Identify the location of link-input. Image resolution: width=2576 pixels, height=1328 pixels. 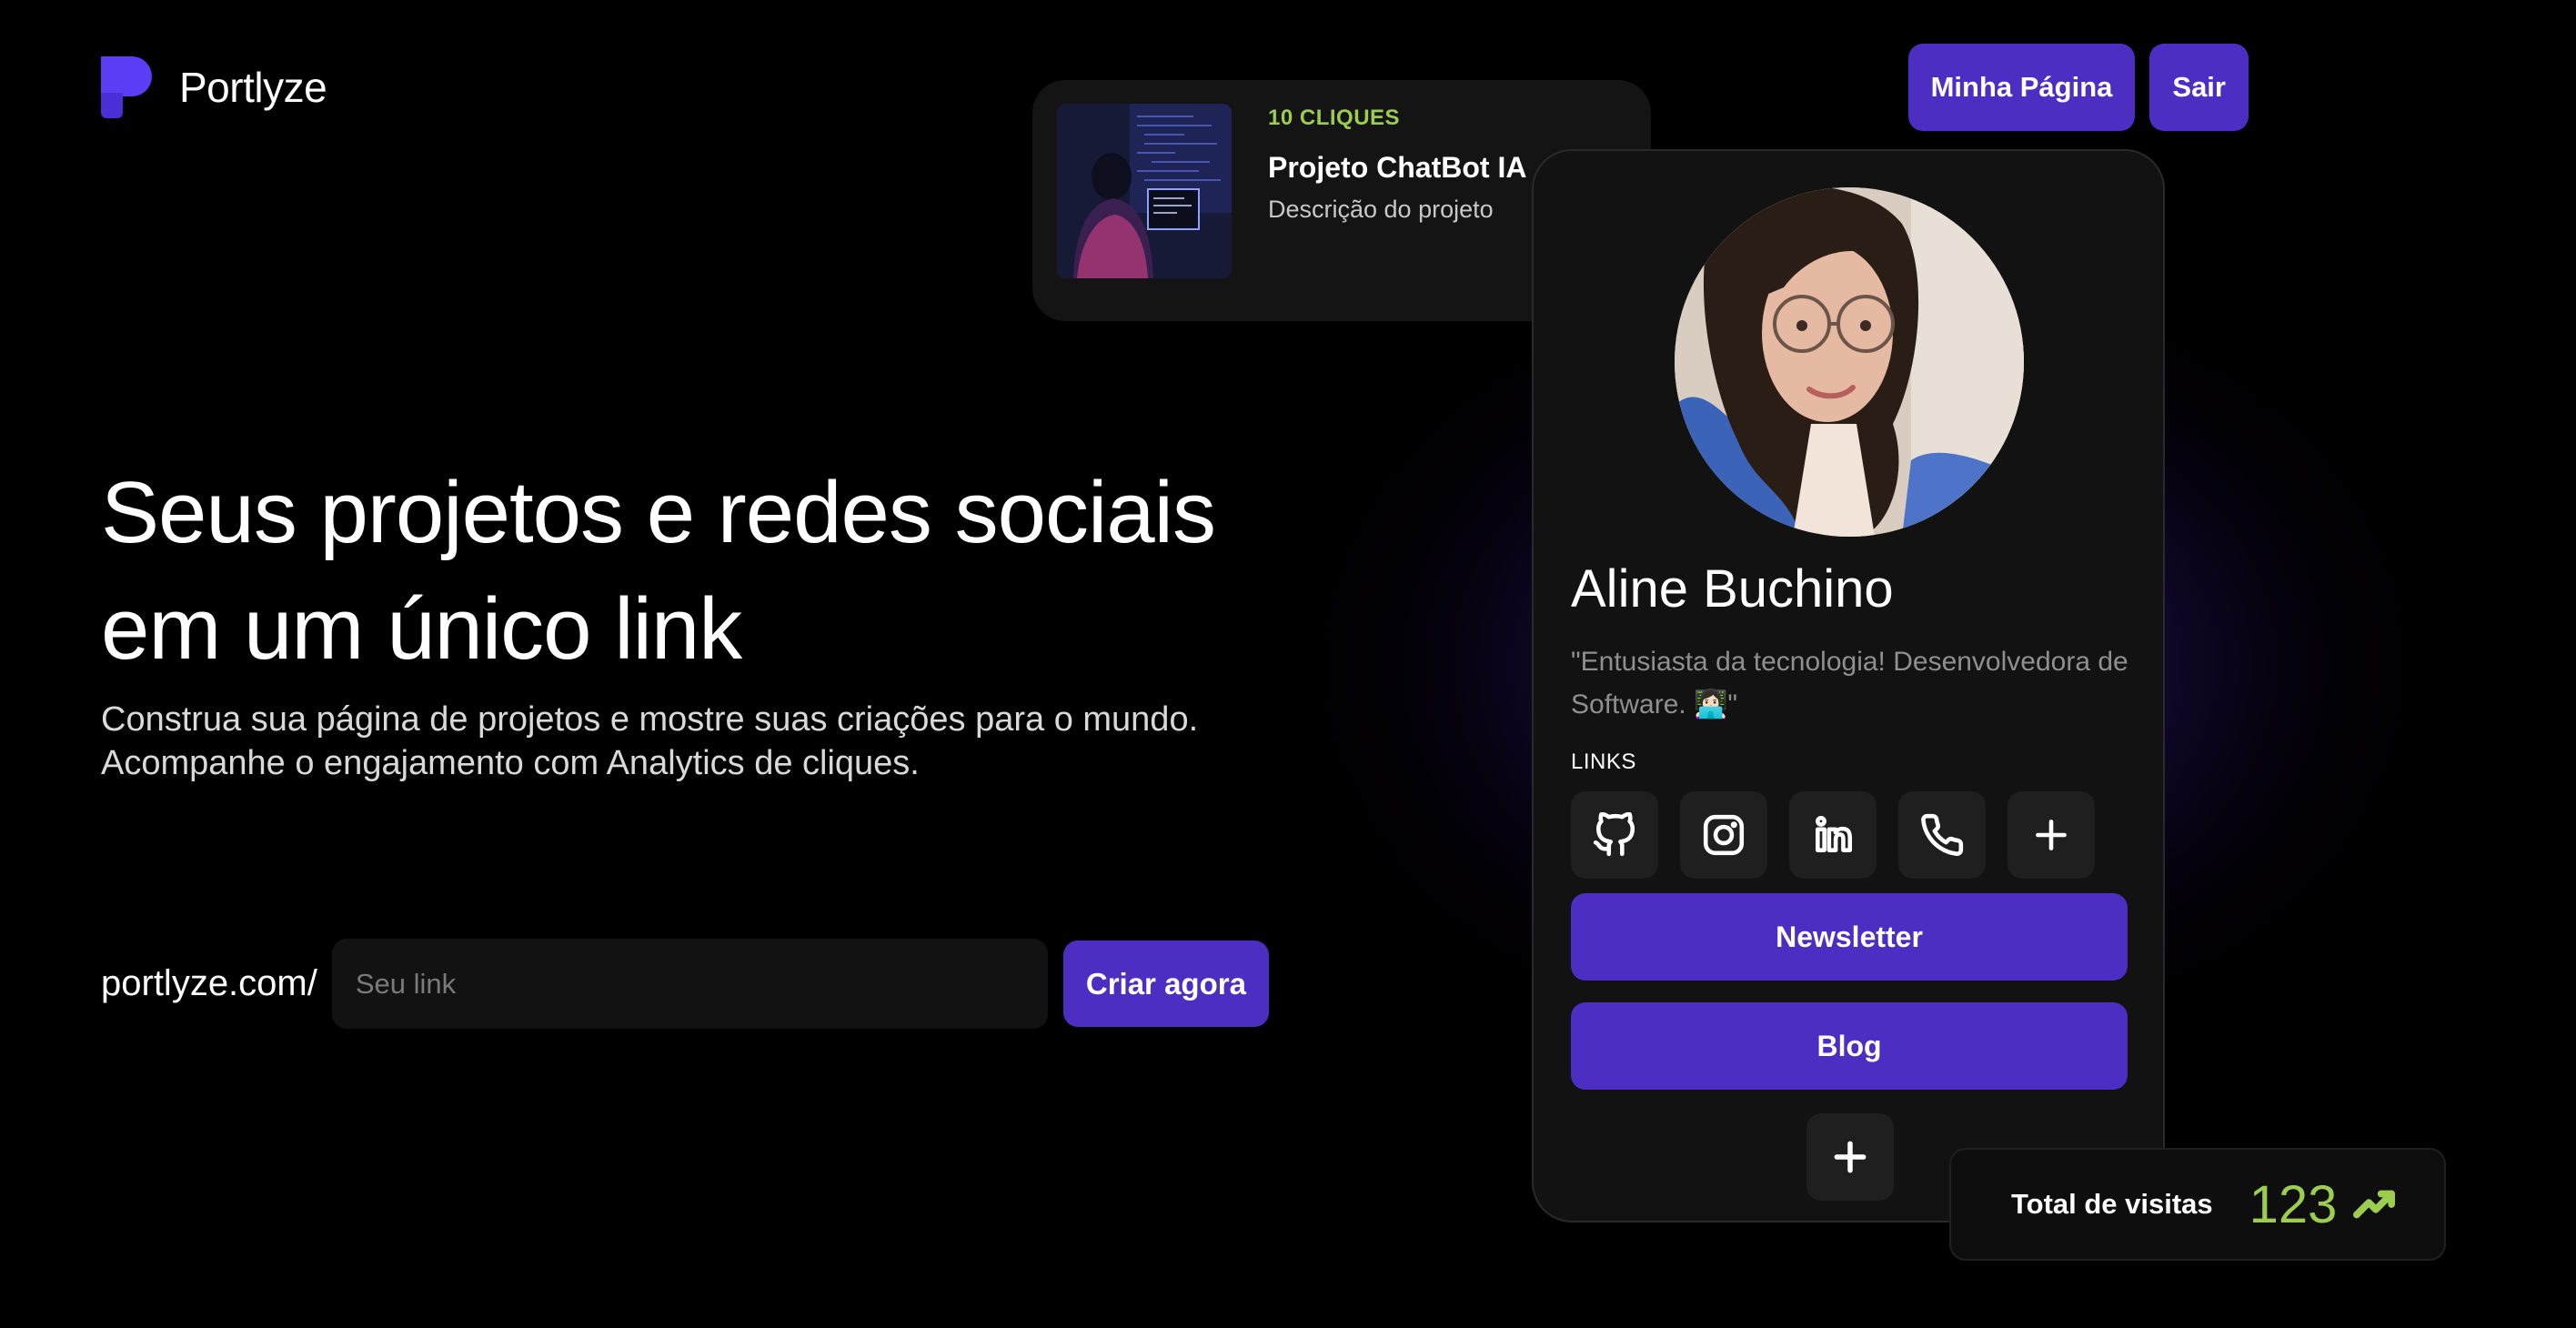
(689, 984).